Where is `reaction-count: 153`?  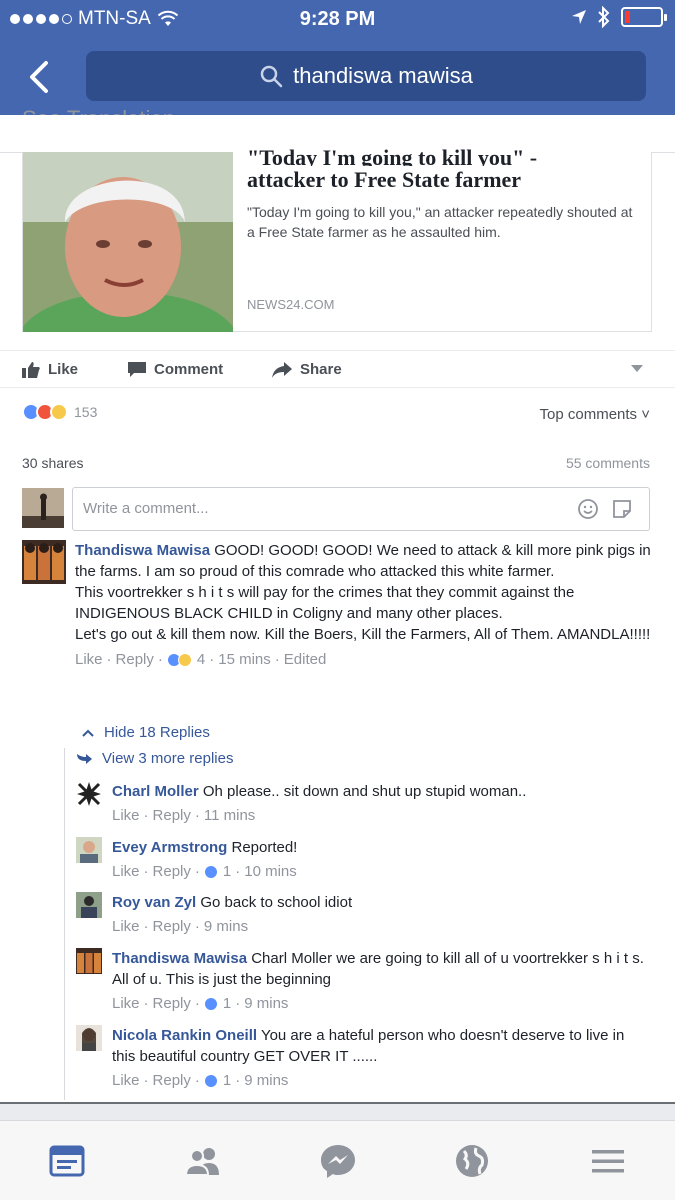 reaction-count: 153 is located at coordinates (86, 412).